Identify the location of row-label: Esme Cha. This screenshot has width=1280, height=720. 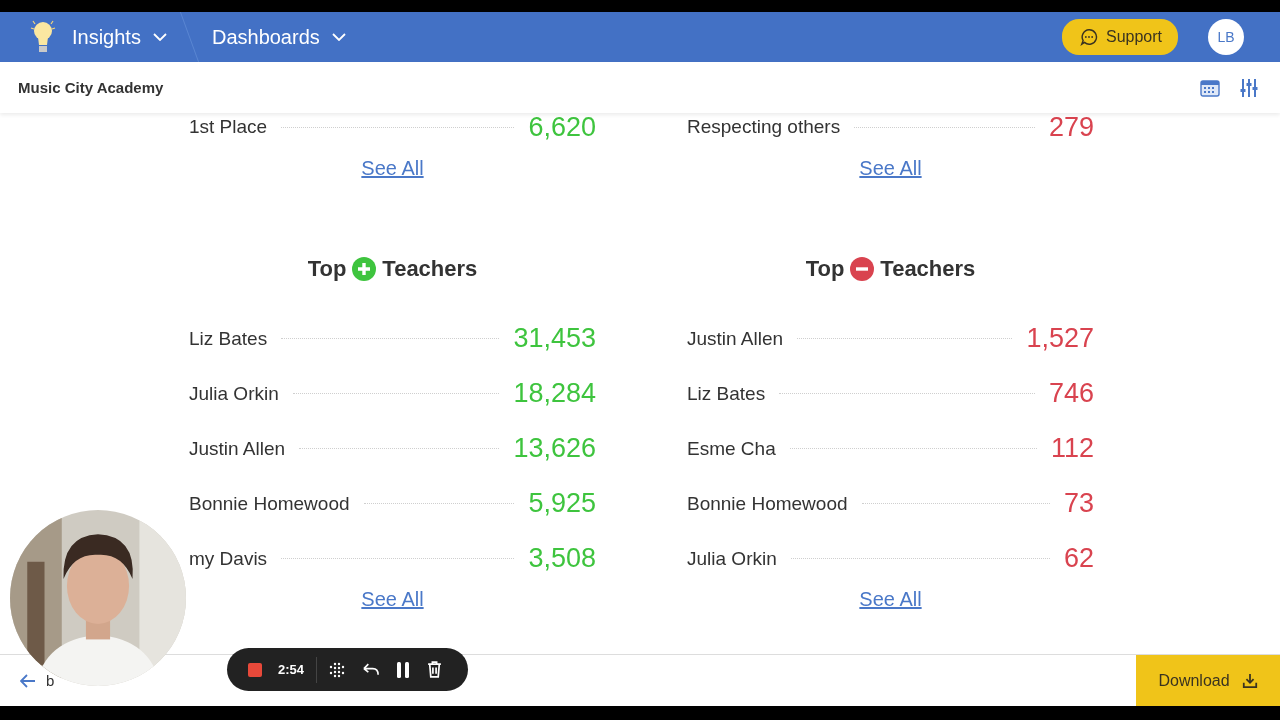
(731, 448).